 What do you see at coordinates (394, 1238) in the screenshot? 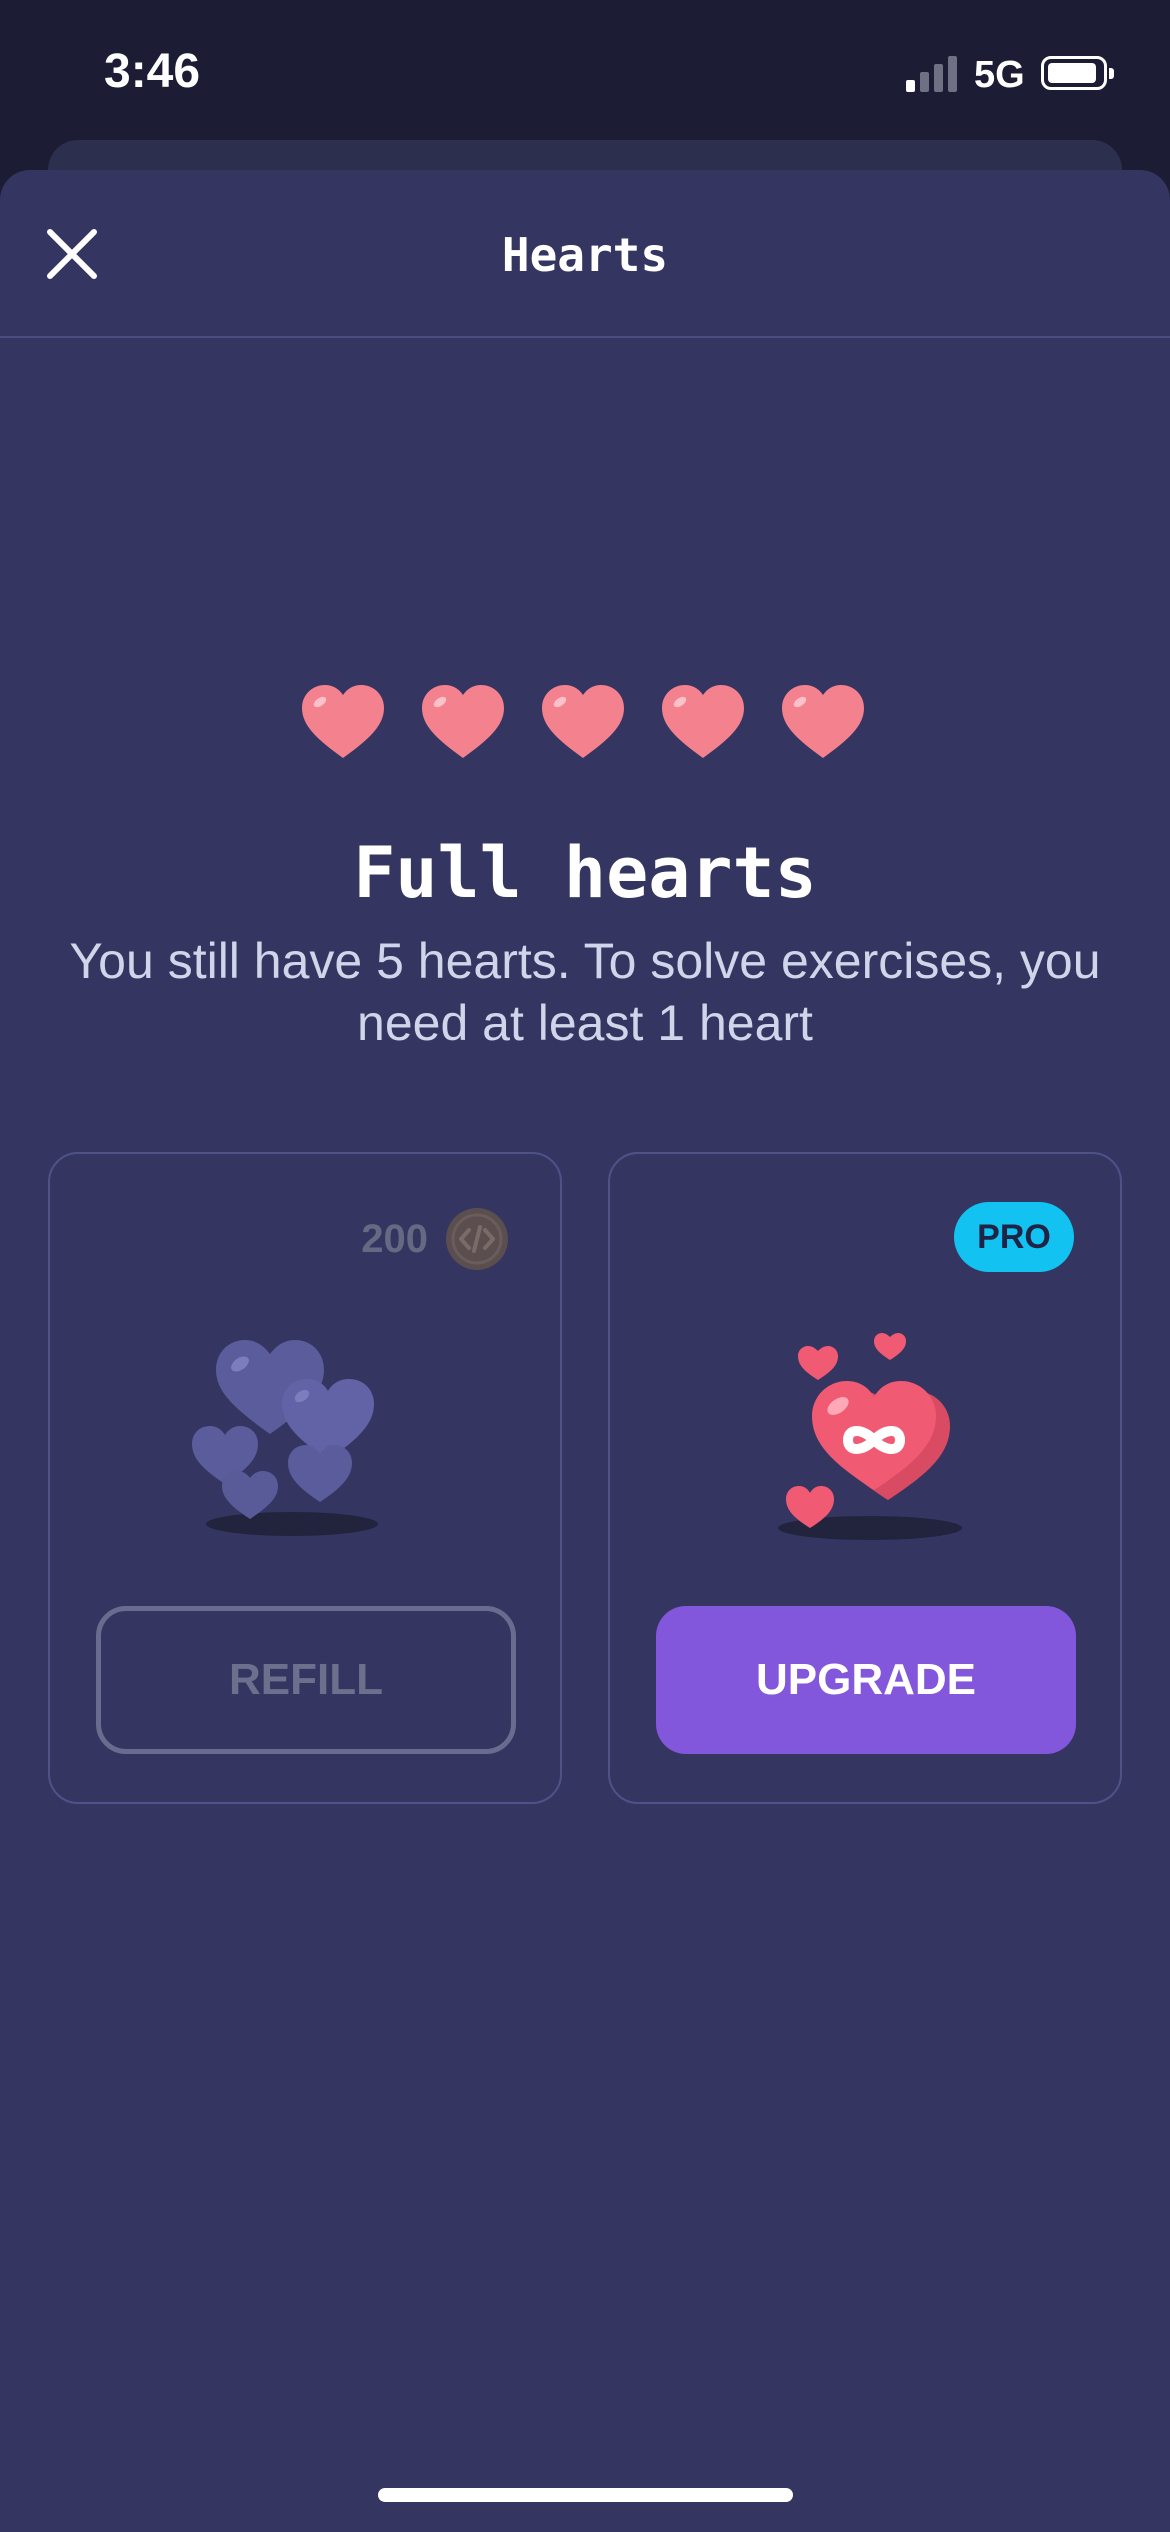
I see `price-value: 200` at bounding box center [394, 1238].